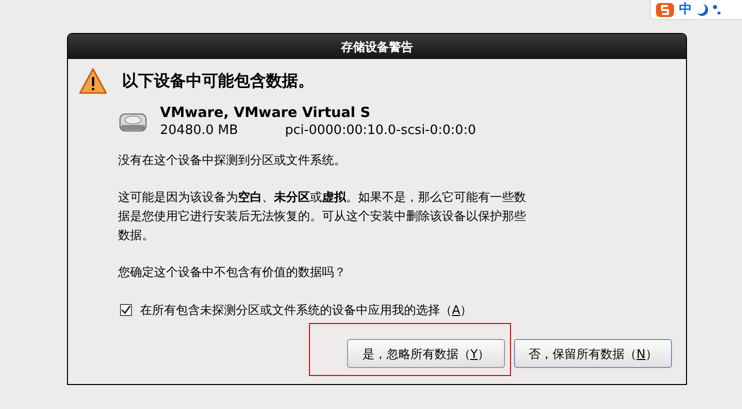  Describe the element at coordinates (232, 160) in the screenshot. I see `message-text: 没有在这个设备中探测到分区或文件系统。` at that location.